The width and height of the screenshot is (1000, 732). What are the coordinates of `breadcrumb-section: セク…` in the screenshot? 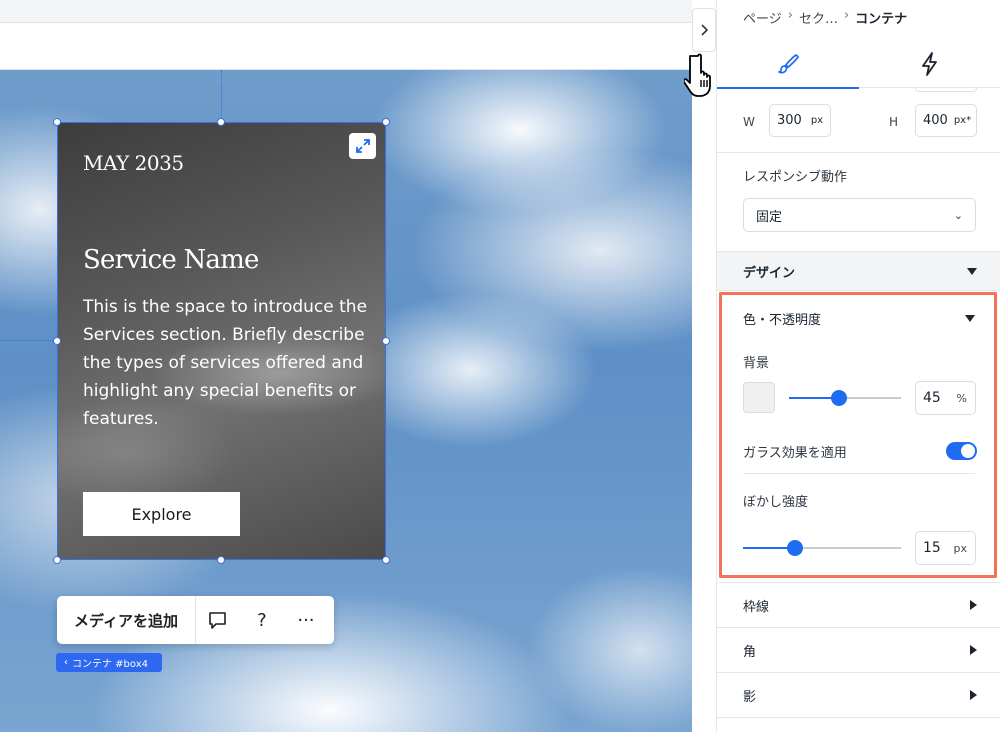 It's located at (818, 17).